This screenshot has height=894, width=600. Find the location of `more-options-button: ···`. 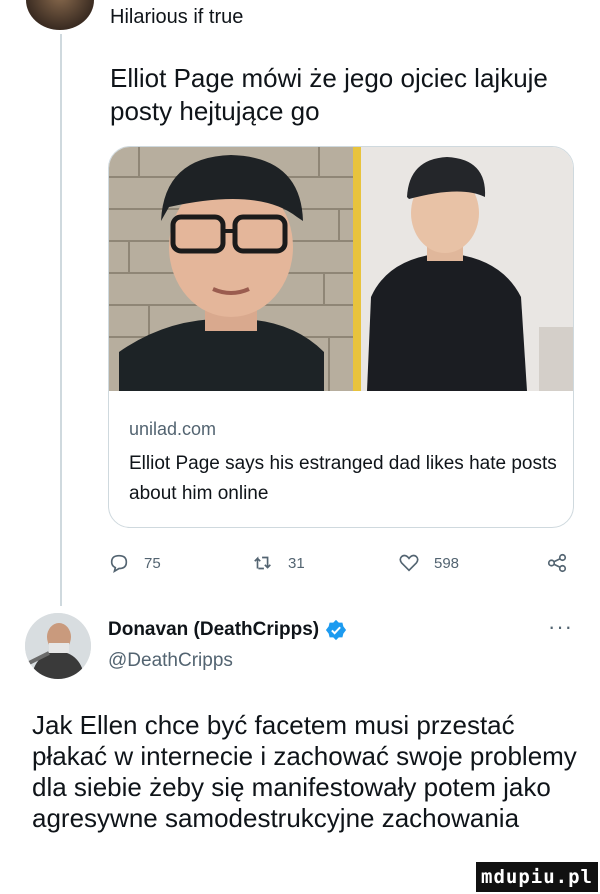

more-options-button: ··· is located at coordinates (560, 627).